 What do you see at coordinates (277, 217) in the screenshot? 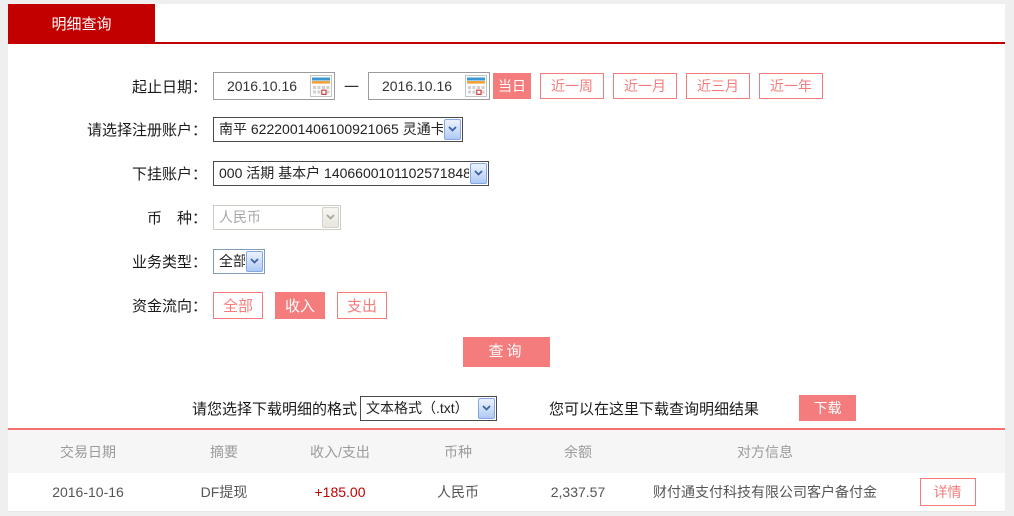
I see `currency-select: 人民币` at bounding box center [277, 217].